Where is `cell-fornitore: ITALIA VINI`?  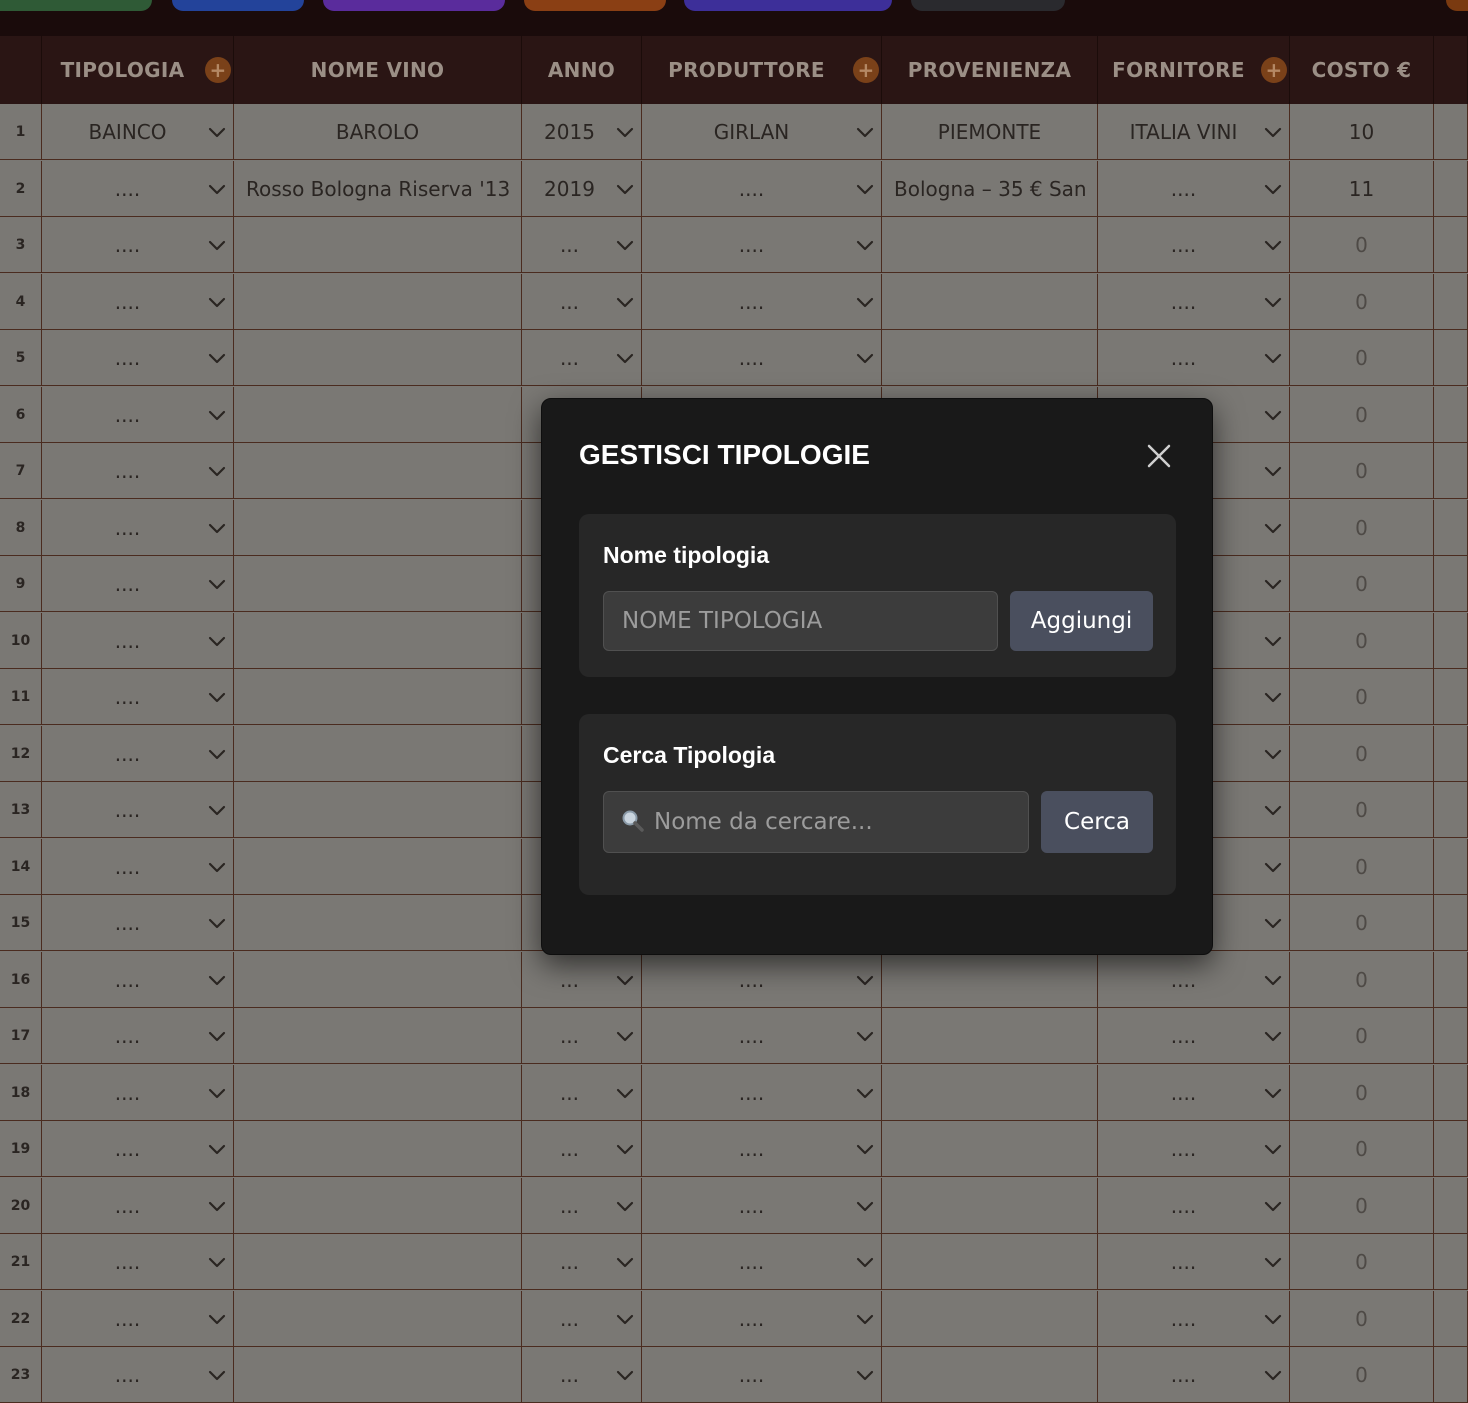
cell-fornitore: ITALIA VINI is located at coordinates (1194, 132).